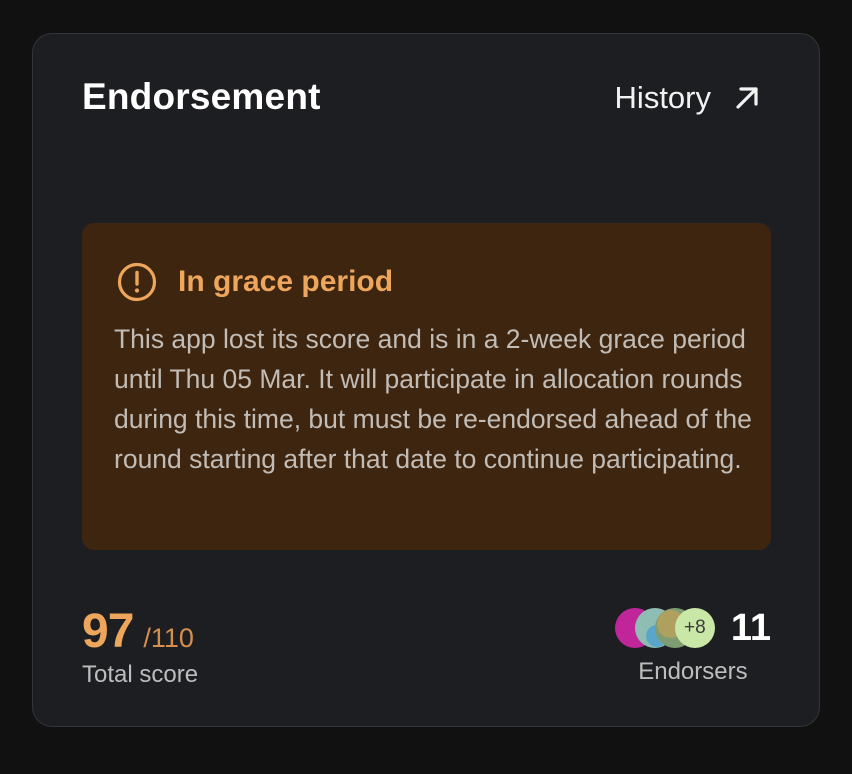  What do you see at coordinates (140, 674) in the screenshot?
I see `score-label: Total score` at bounding box center [140, 674].